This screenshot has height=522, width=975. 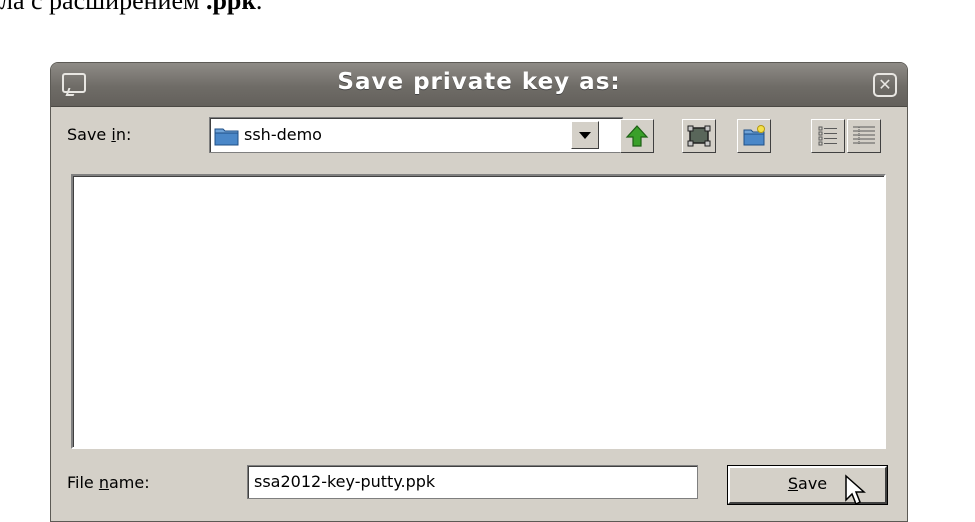 I want to click on up-one-level-icon, so click(x=637, y=136).